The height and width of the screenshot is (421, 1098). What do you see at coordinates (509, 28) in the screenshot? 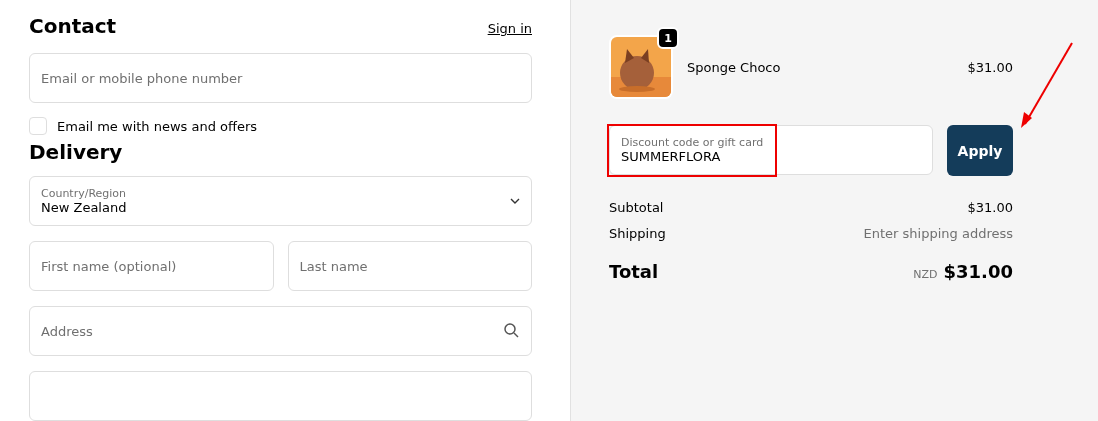
I see `sign-in-link: Sign in` at bounding box center [509, 28].